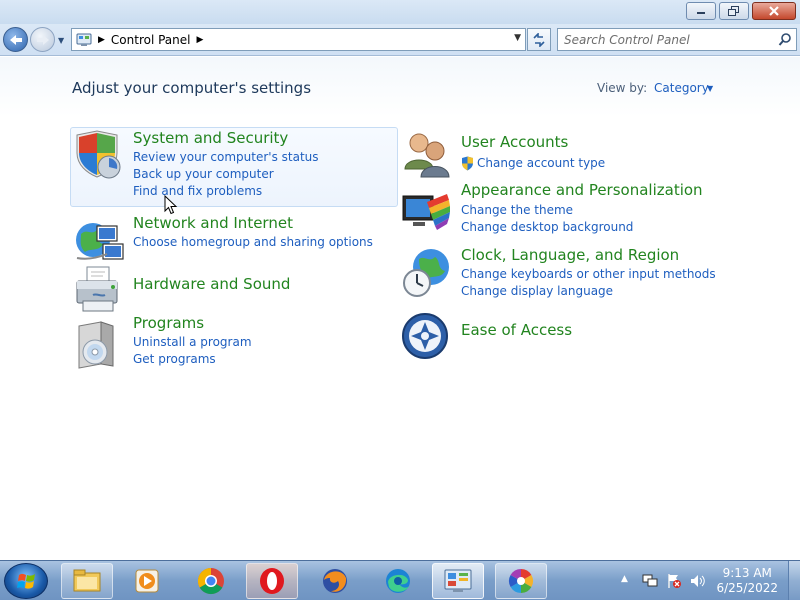  Describe the element at coordinates (96, 345) in the screenshot. I see `programs-icon` at that location.